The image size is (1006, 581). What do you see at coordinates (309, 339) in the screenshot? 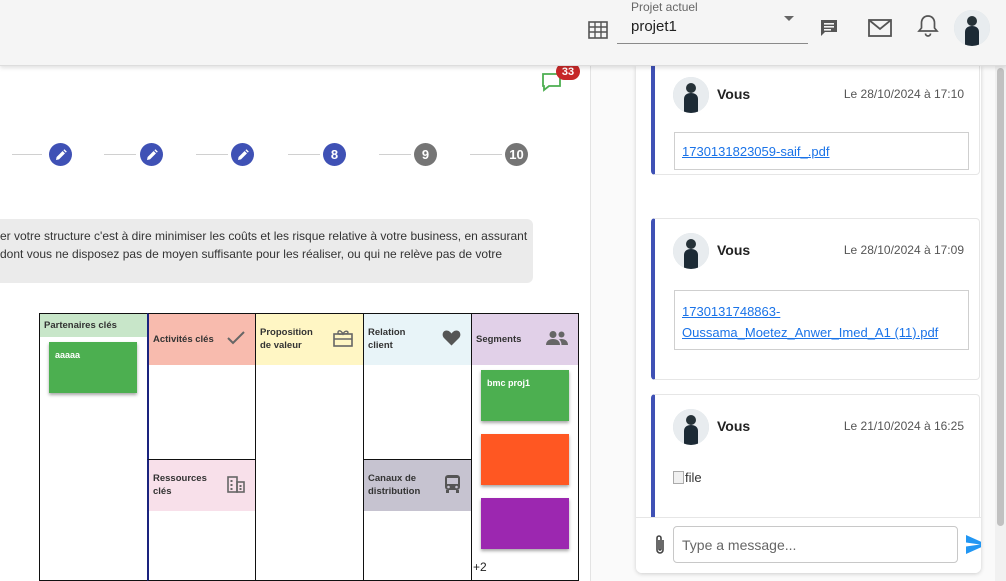
I see `value-header: Proposition de valeur` at bounding box center [309, 339].